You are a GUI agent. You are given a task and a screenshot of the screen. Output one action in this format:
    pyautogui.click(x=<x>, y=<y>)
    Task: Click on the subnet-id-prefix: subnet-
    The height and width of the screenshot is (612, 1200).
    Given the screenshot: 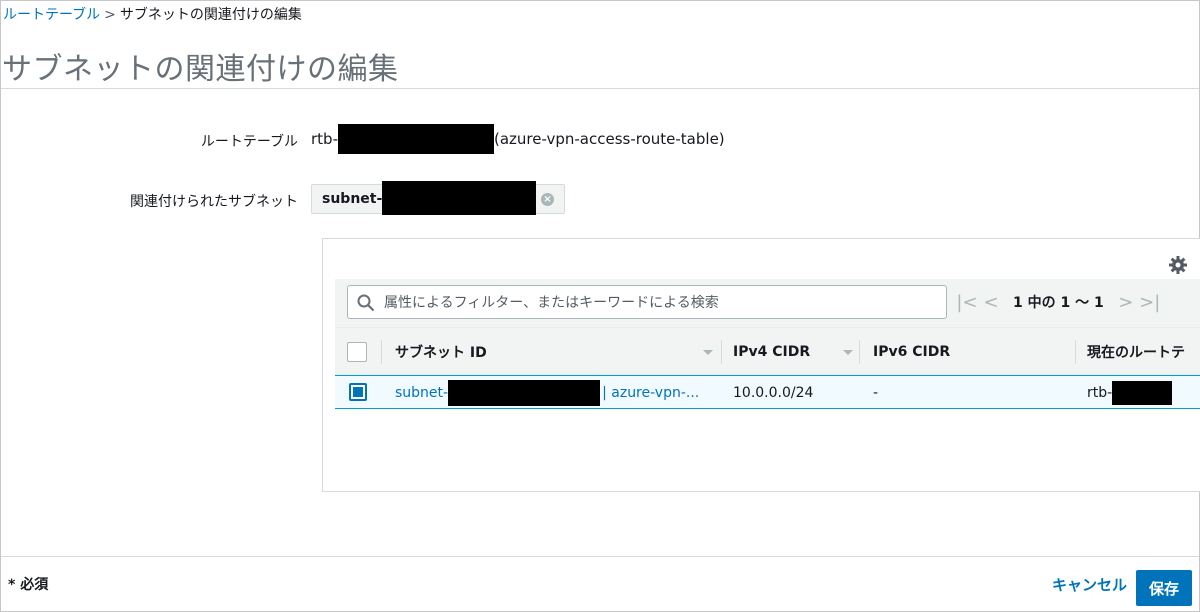 What is the action you would take?
    pyautogui.click(x=422, y=393)
    